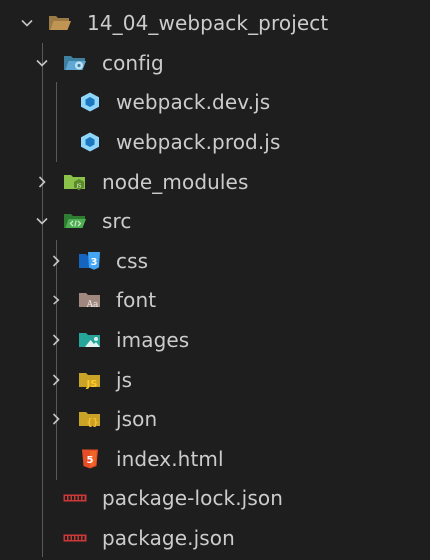  I want to click on images-folder-icon, so click(90, 340).